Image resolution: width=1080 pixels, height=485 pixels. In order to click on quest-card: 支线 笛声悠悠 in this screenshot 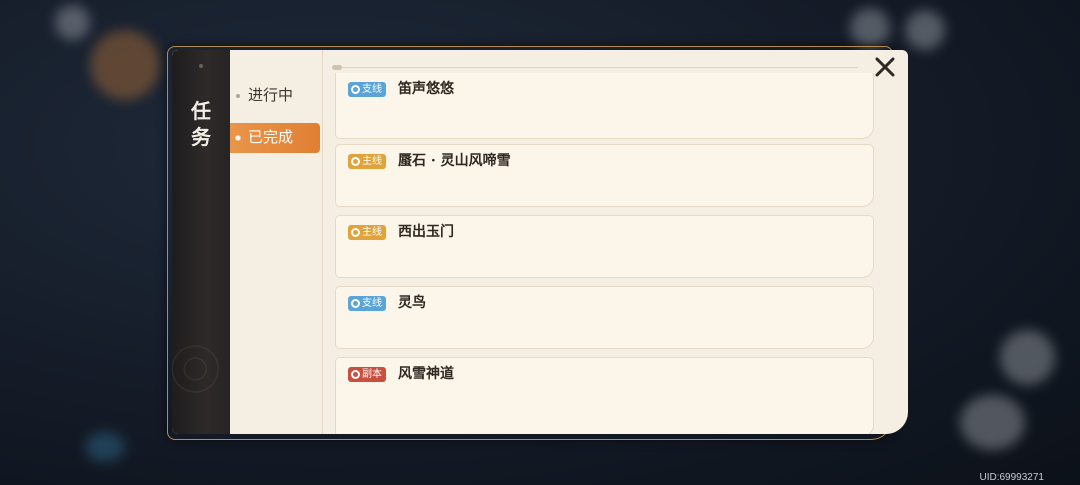, I will do `click(604, 106)`.